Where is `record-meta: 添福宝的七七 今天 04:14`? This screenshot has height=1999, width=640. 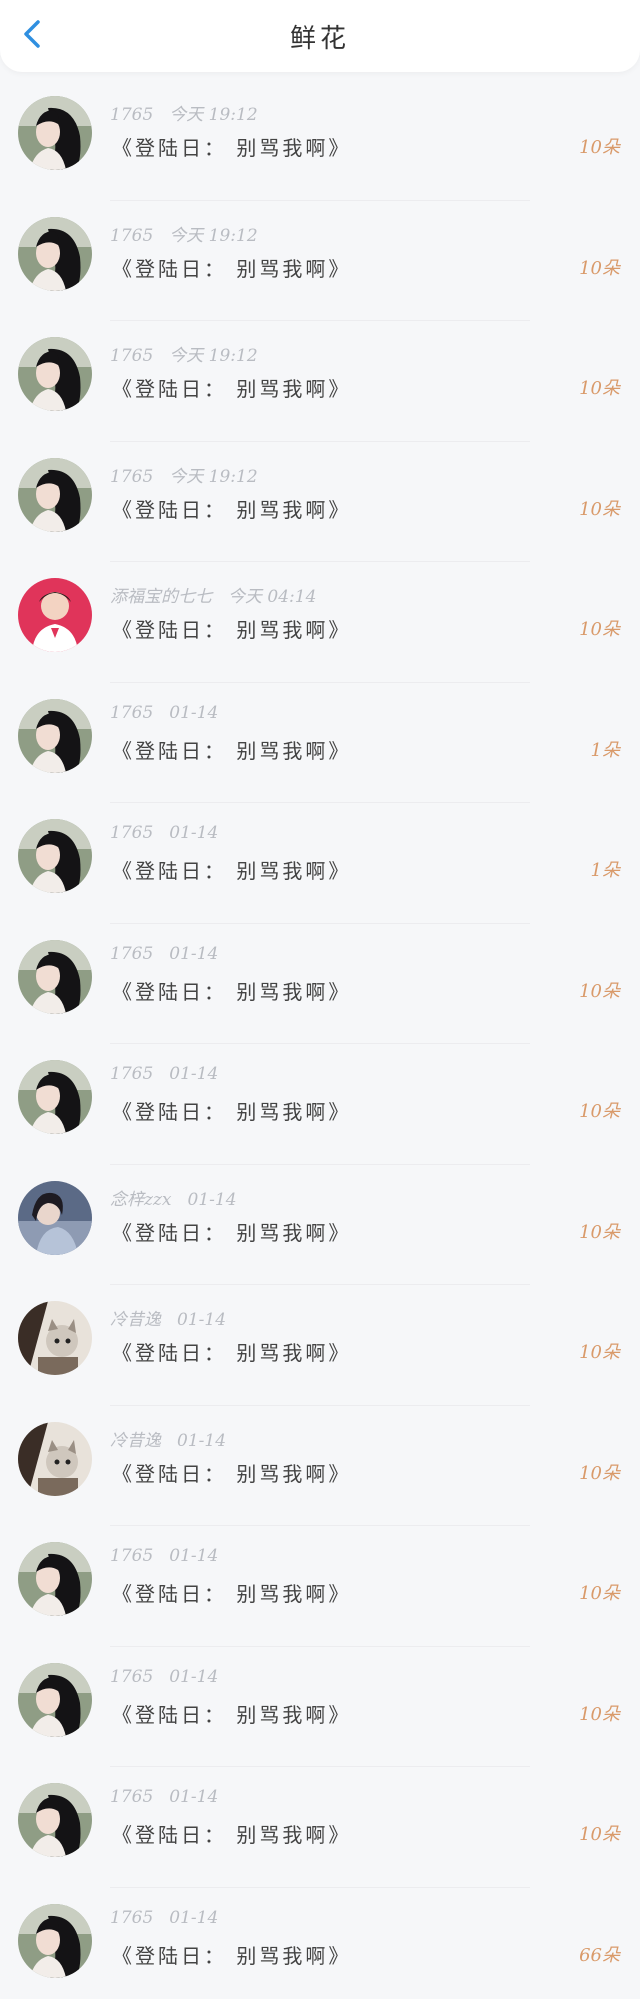 record-meta: 添福宝的七七 今天 04:14 is located at coordinates (213, 594).